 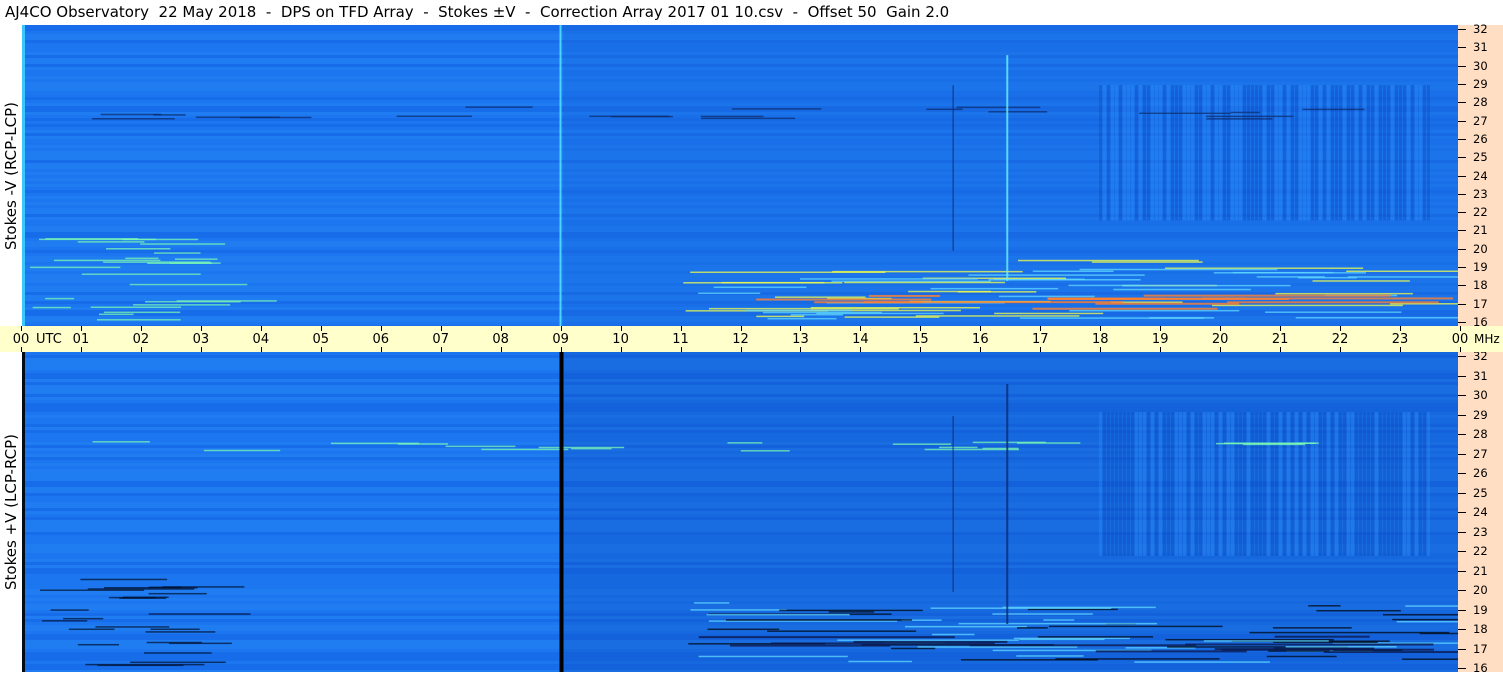 I want to click on freq-tick-label: 28, so click(x=1480, y=102).